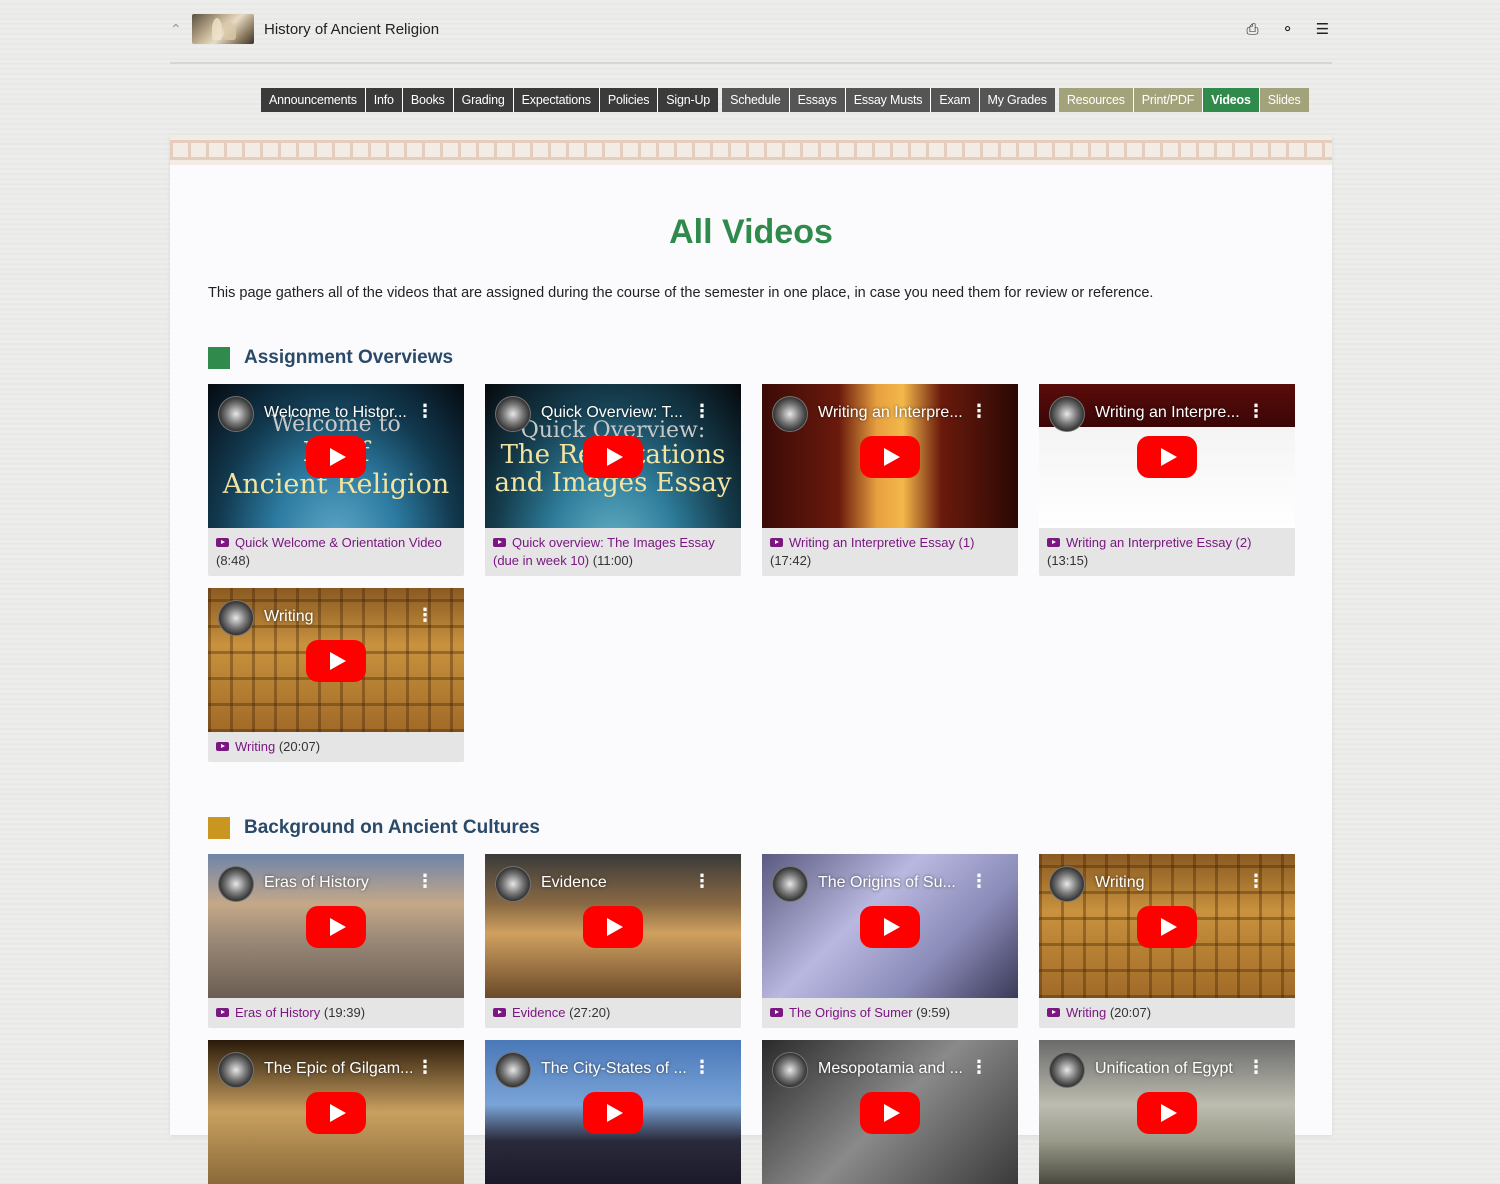 The image size is (1500, 1184). What do you see at coordinates (351, 29) in the screenshot?
I see `site-title: History of Ancient Religion` at bounding box center [351, 29].